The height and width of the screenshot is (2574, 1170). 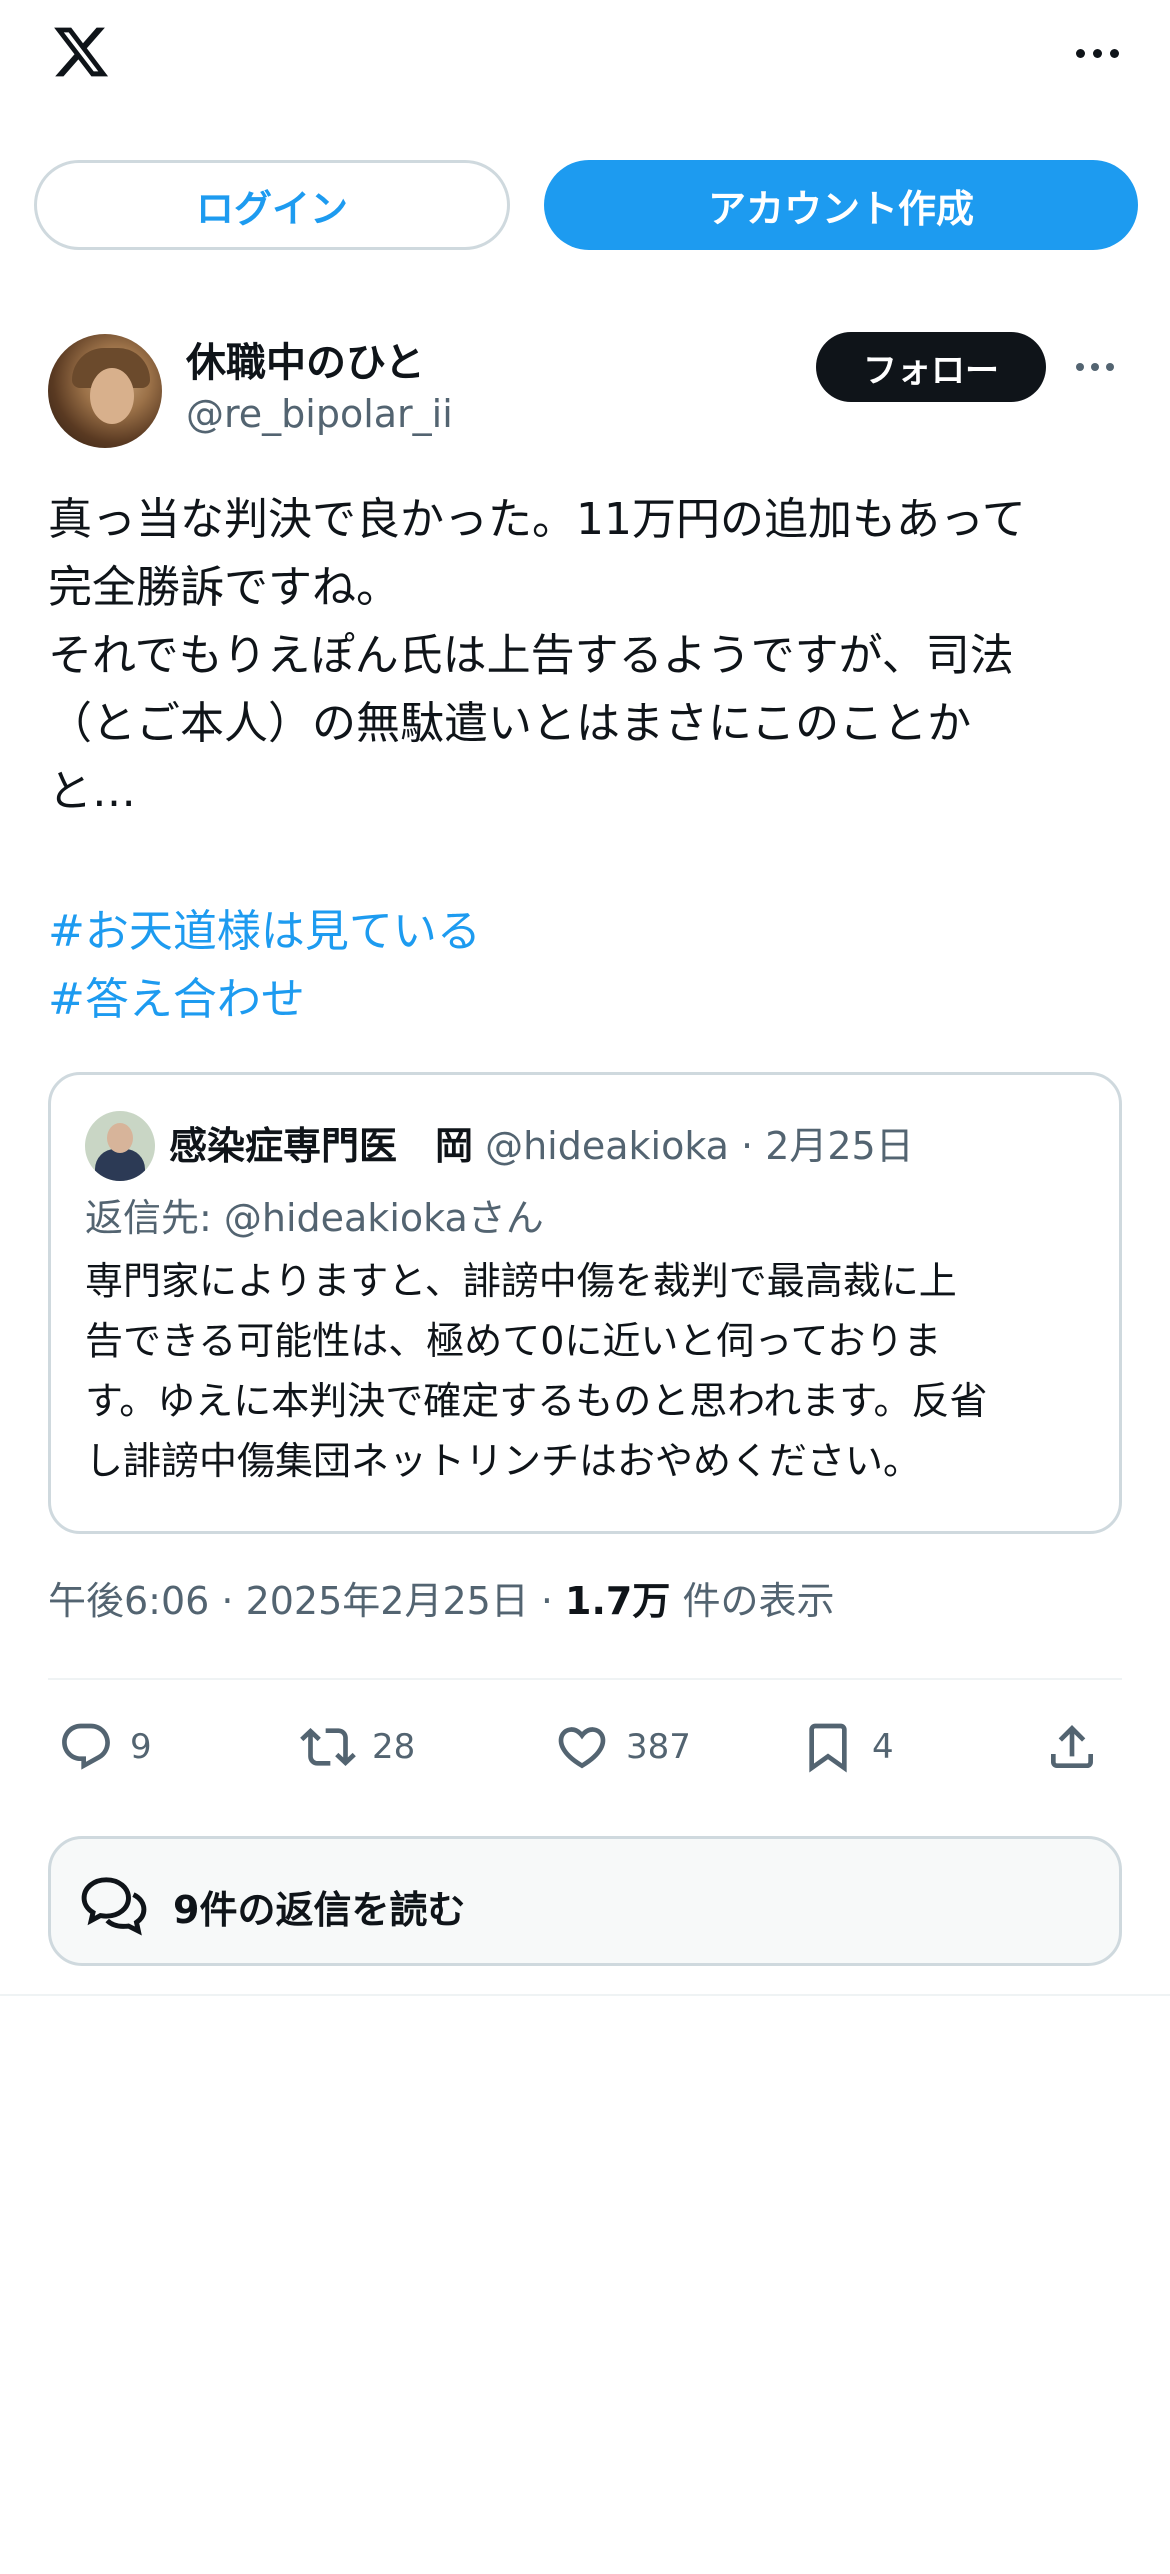 What do you see at coordinates (319, 414) in the screenshot?
I see `author-handle: @re_bipolar_ii` at bounding box center [319, 414].